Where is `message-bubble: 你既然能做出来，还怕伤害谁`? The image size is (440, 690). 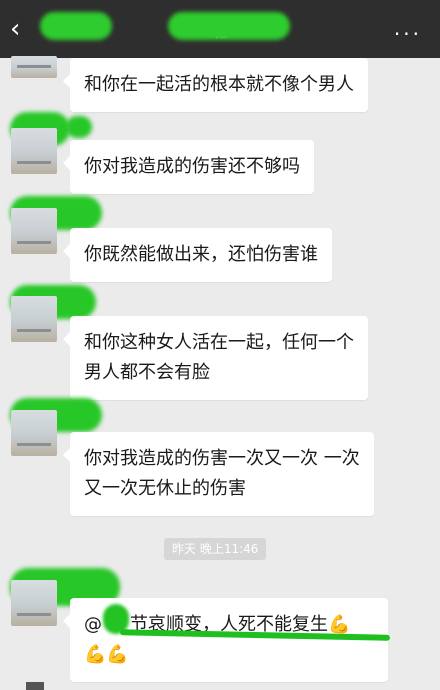 message-bubble: 你既然能做出来，还怕伤害谁 is located at coordinates (197, 255).